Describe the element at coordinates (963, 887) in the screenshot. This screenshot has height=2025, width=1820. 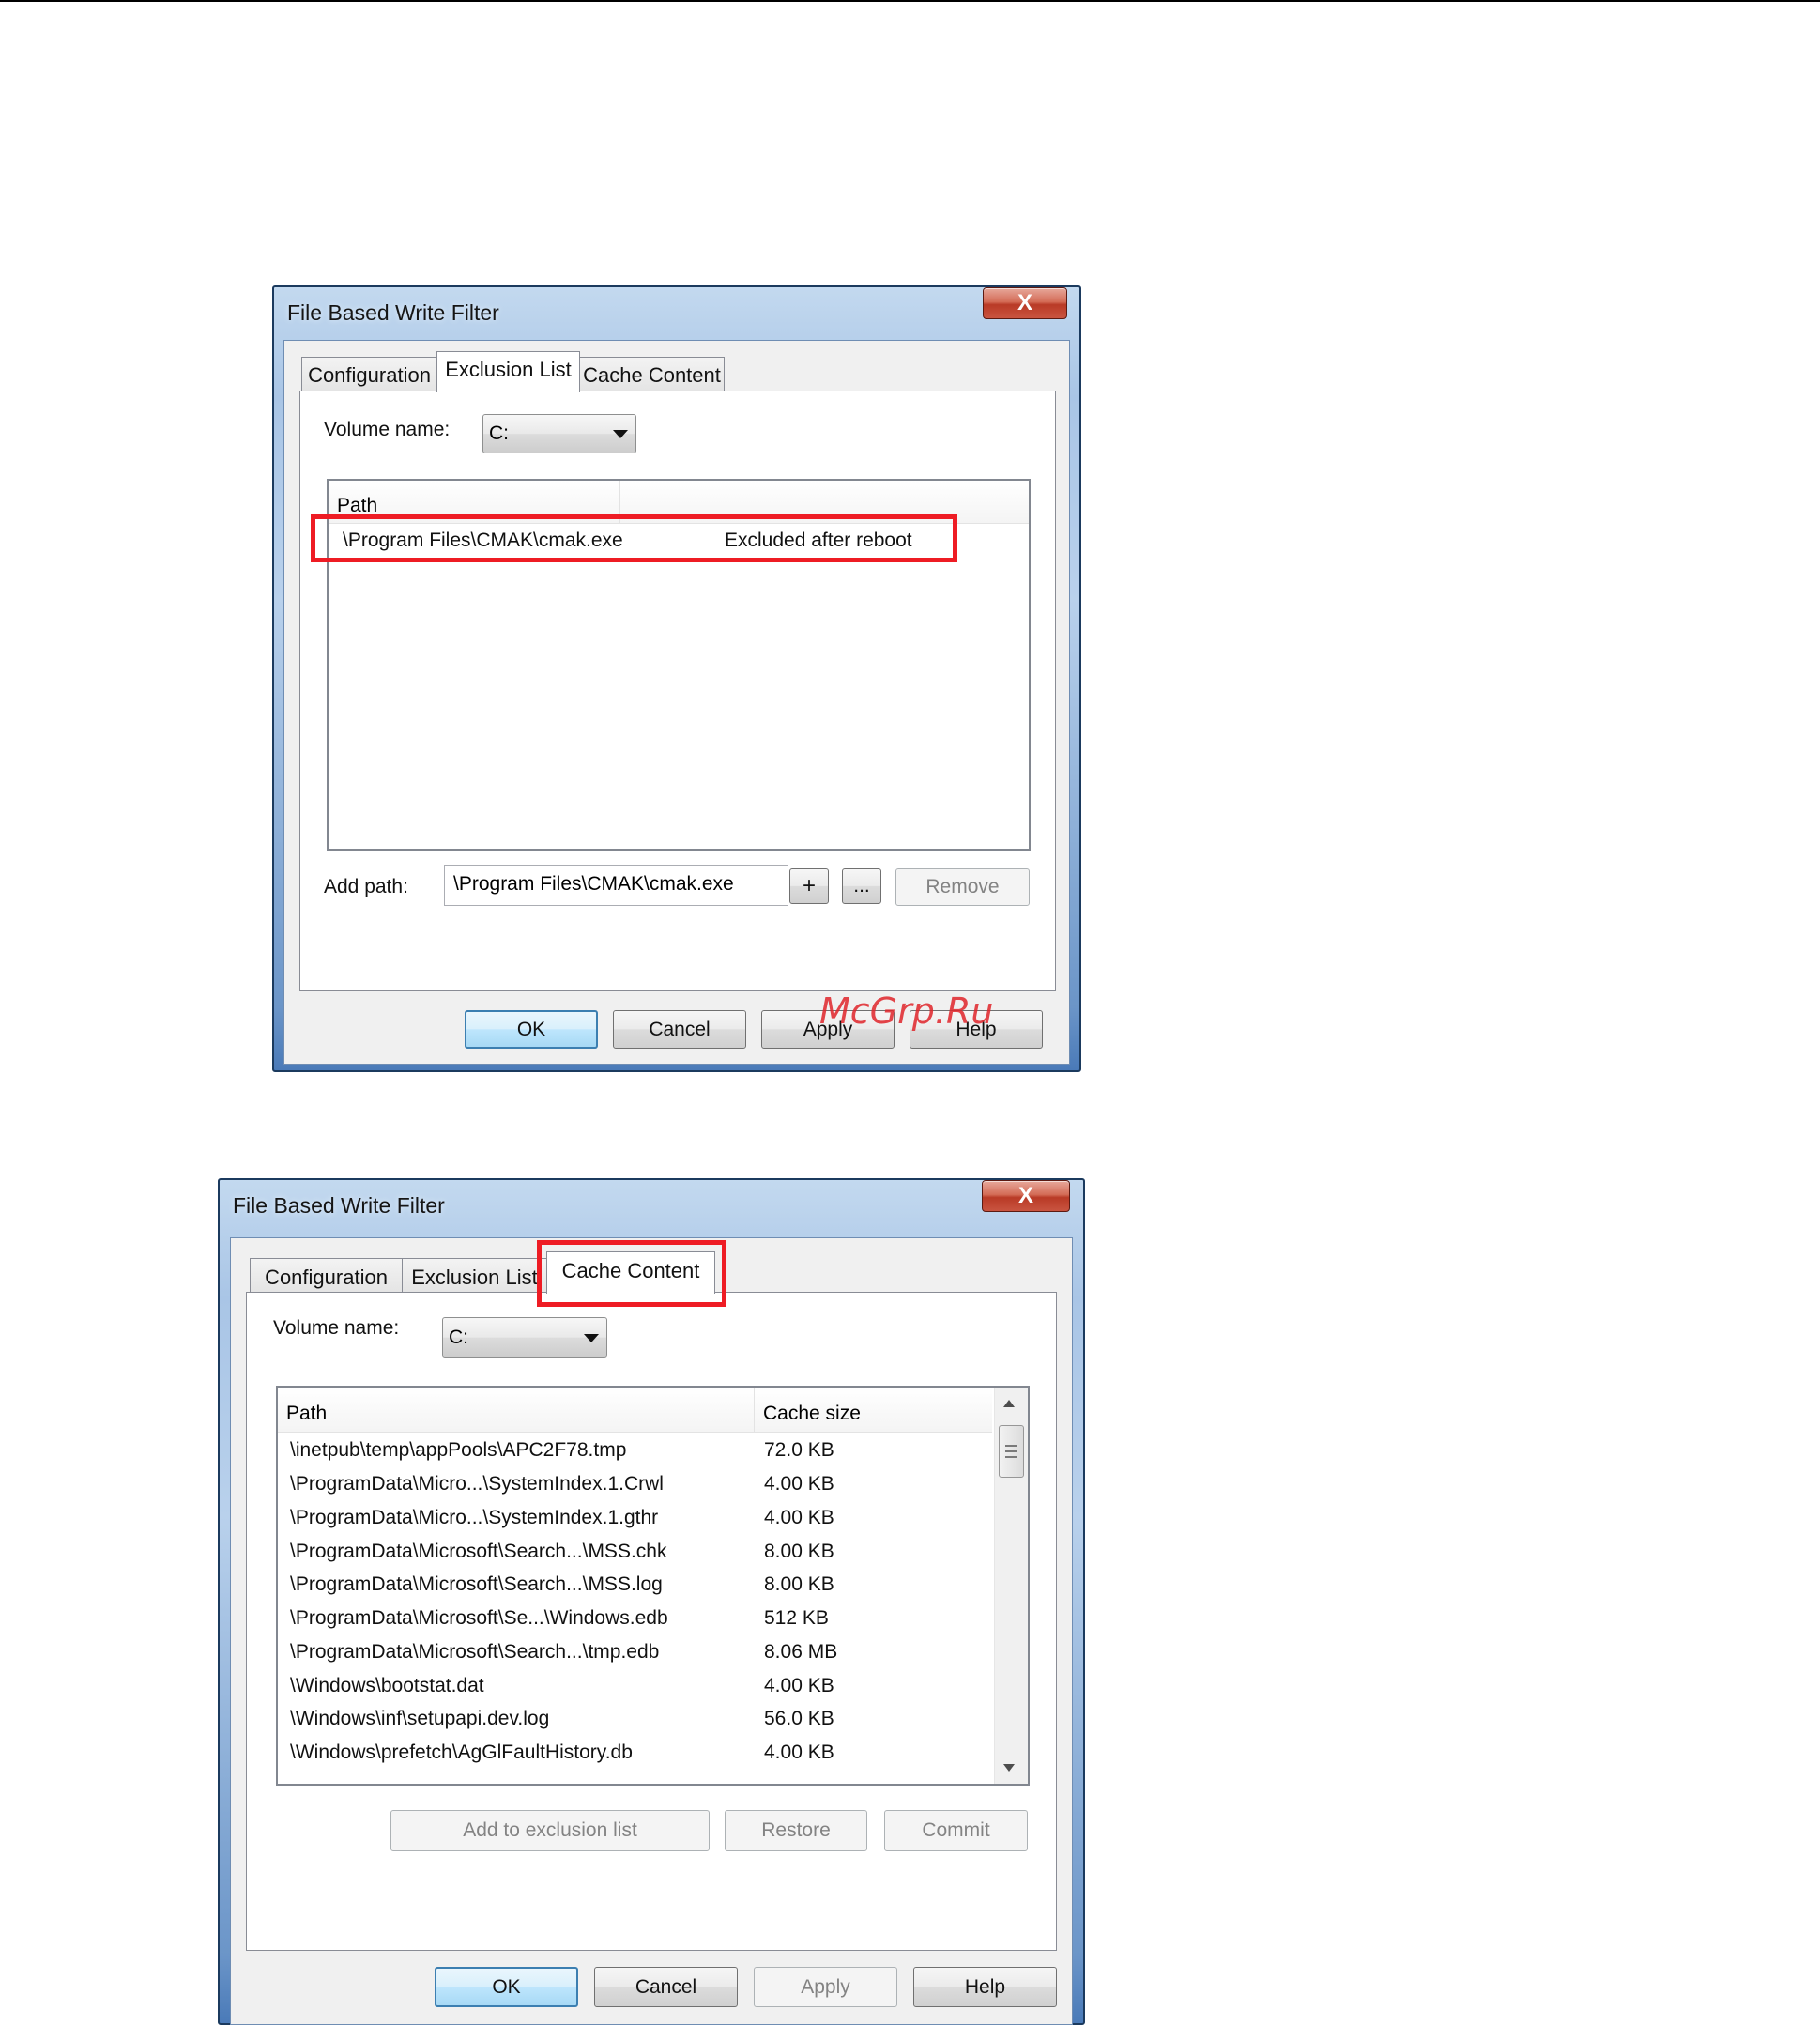
I see `remove-button: Remove` at that location.